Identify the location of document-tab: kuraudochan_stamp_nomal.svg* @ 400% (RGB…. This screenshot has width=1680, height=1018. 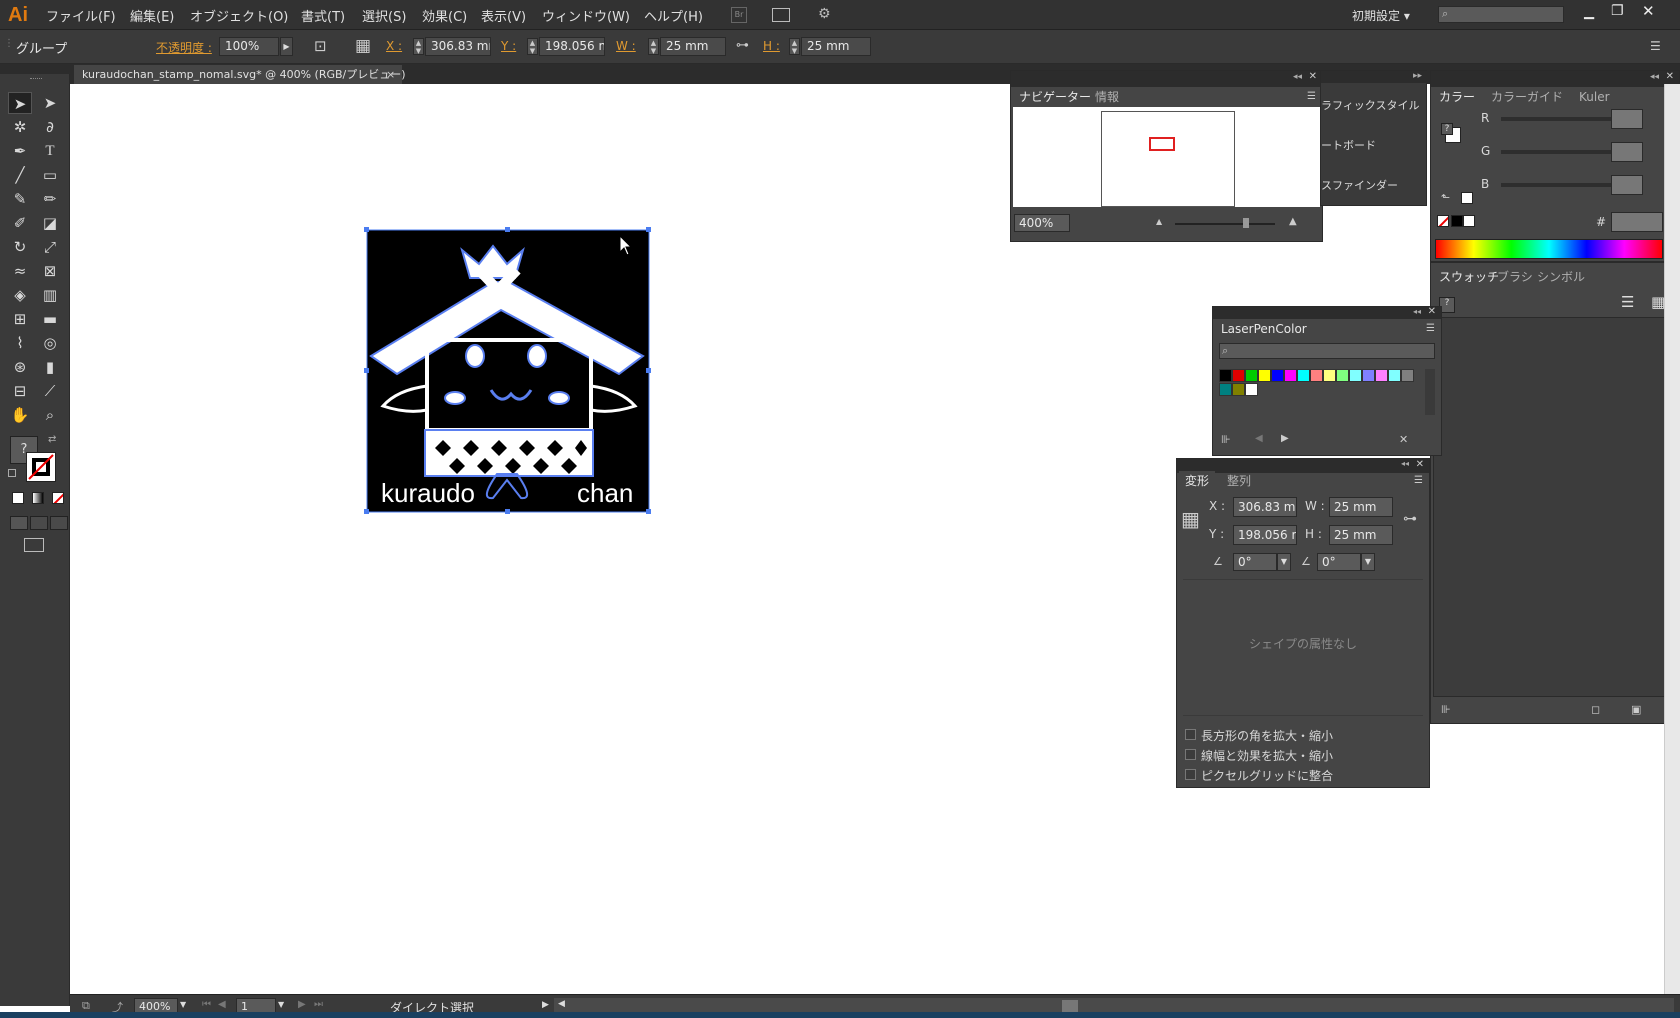
(240, 74).